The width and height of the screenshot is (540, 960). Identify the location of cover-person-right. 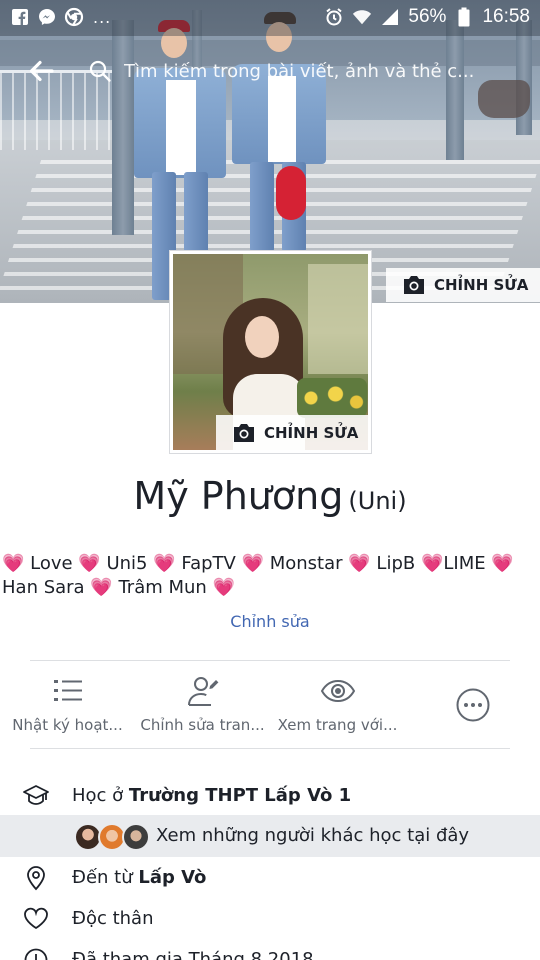
(278, 134).